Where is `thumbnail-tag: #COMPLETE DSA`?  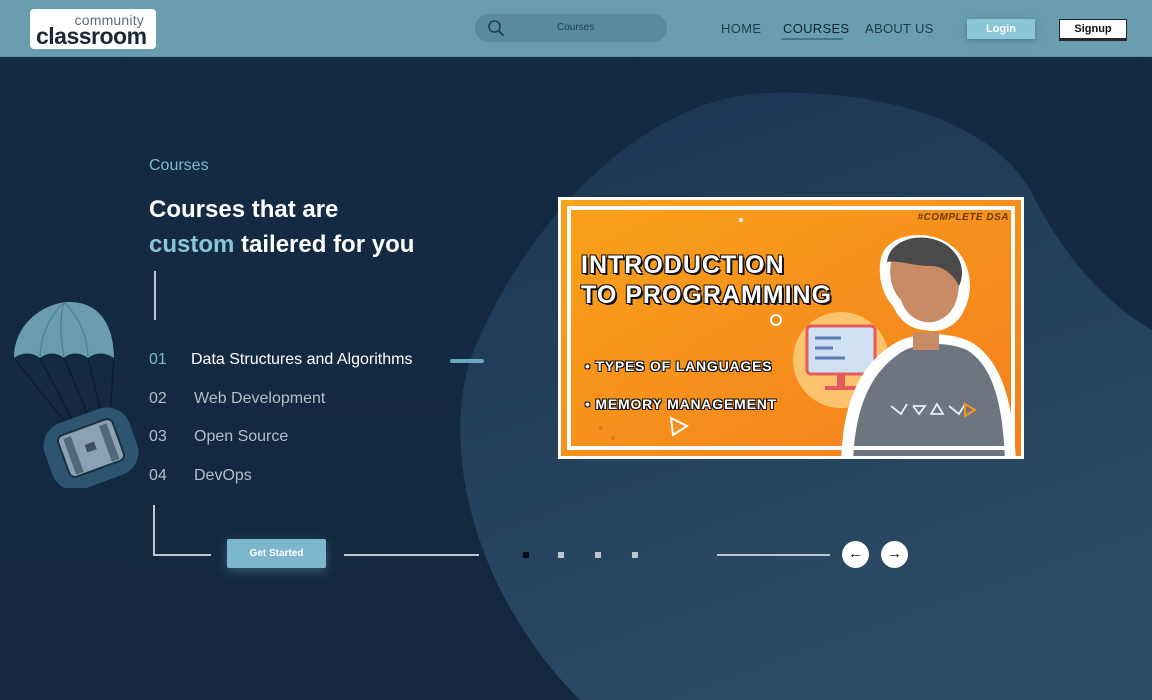
thumbnail-tag: #COMPLETE DSA is located at coordinates (963, 217).